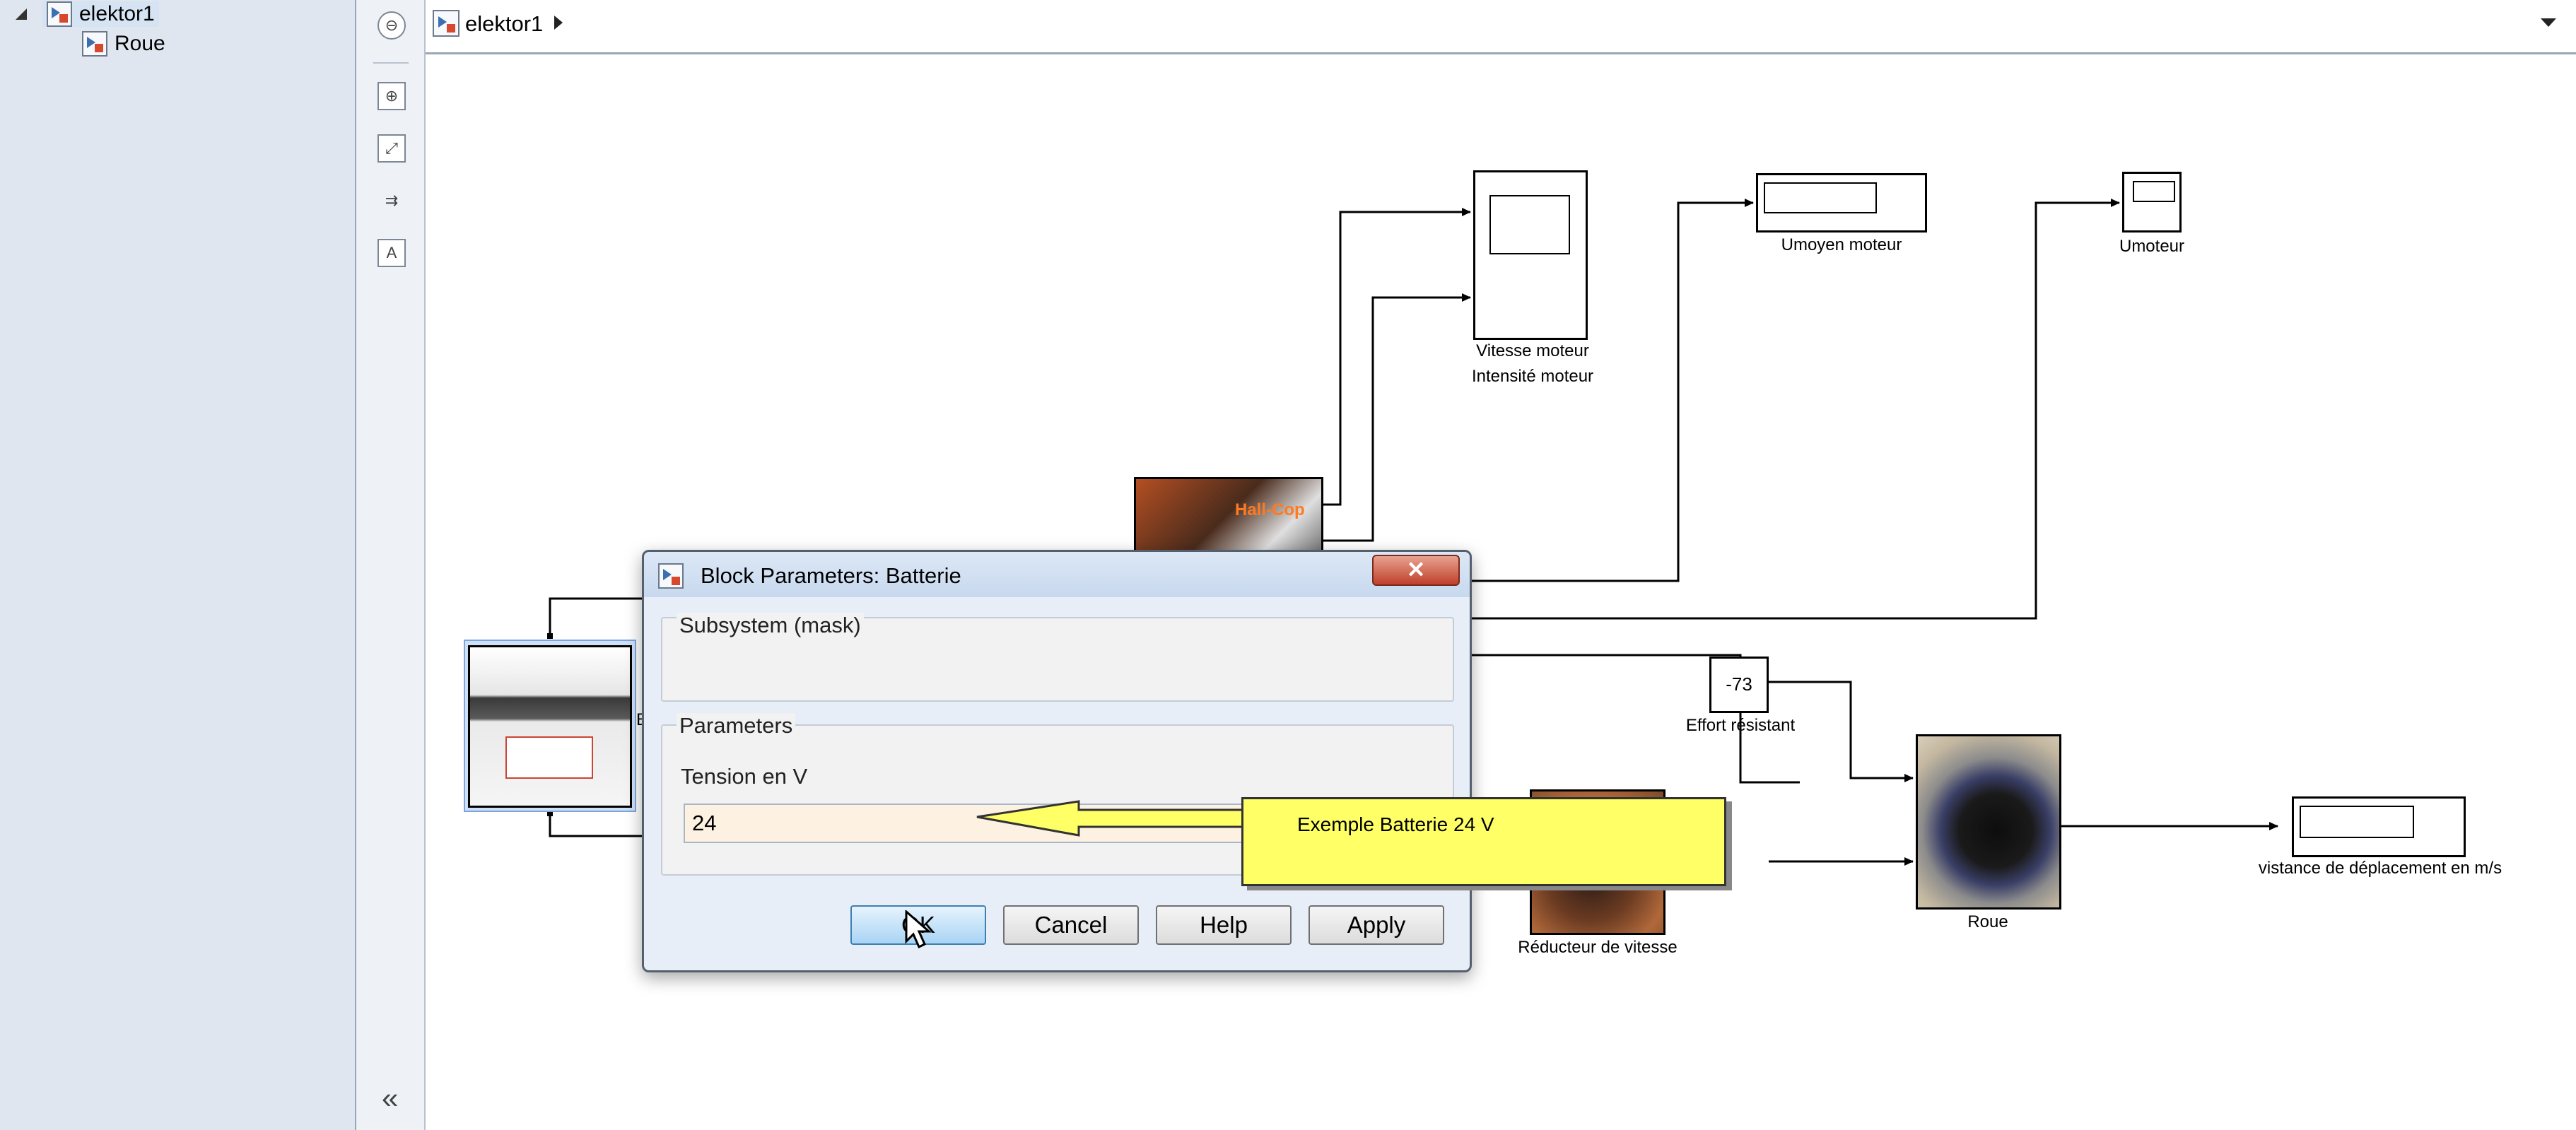  Describe the element at coordinates (1529, 224) in the screenshot. I see `scope-screen` at that location.